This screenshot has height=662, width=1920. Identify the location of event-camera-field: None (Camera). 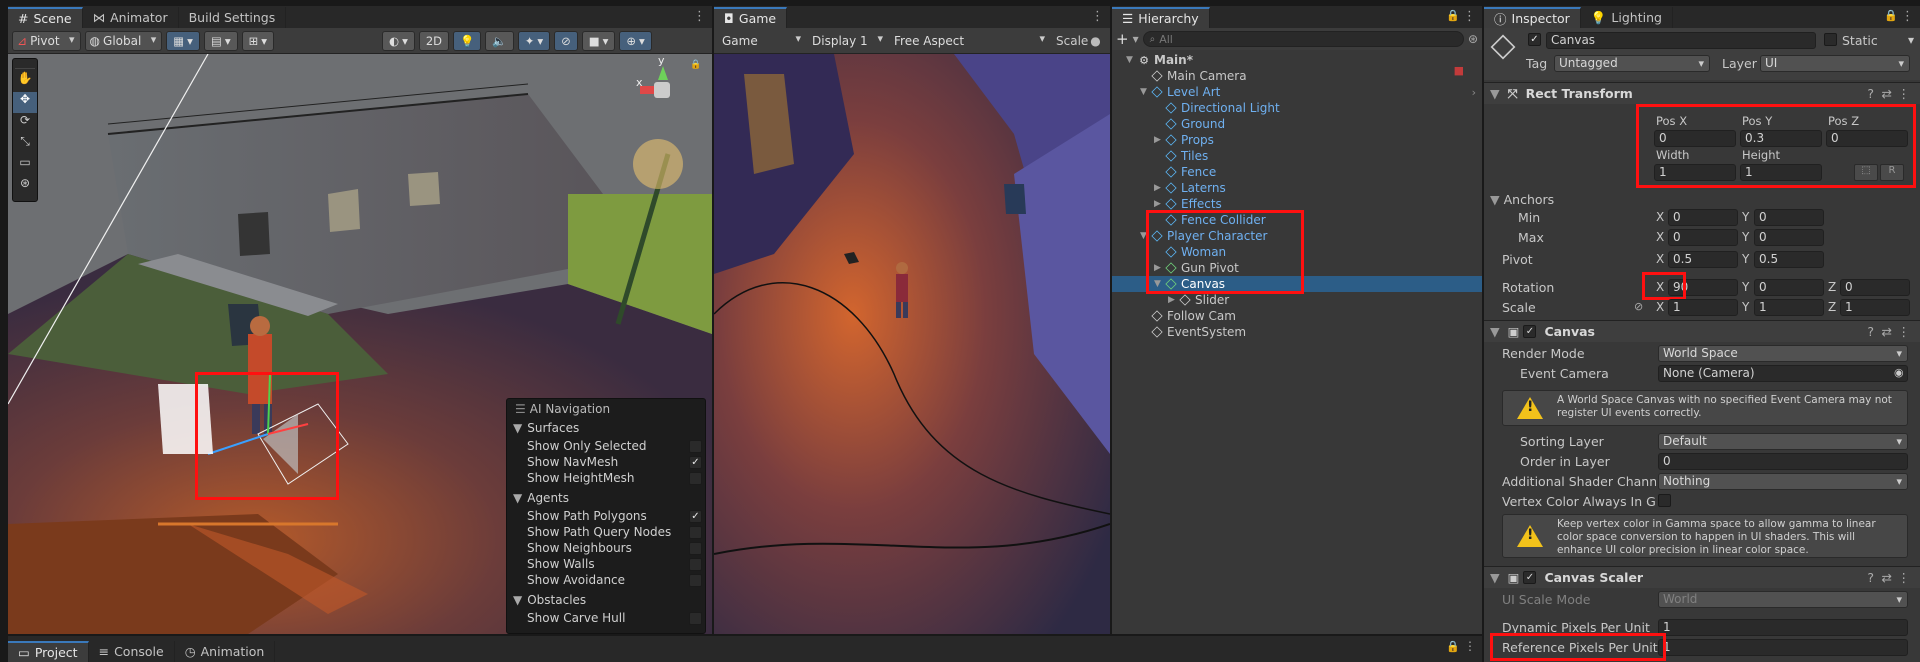
(1783, 373).